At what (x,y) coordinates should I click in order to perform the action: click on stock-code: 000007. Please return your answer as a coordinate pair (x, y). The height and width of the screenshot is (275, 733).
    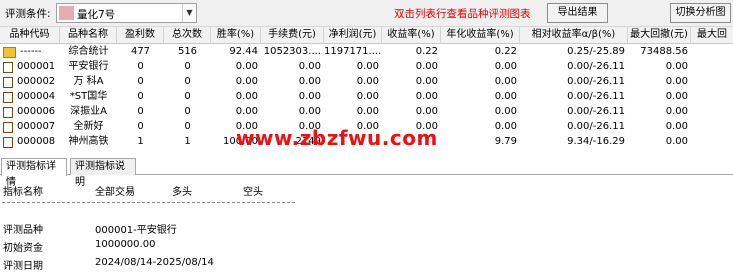
    Looking at the image, I should click on (36, 126).